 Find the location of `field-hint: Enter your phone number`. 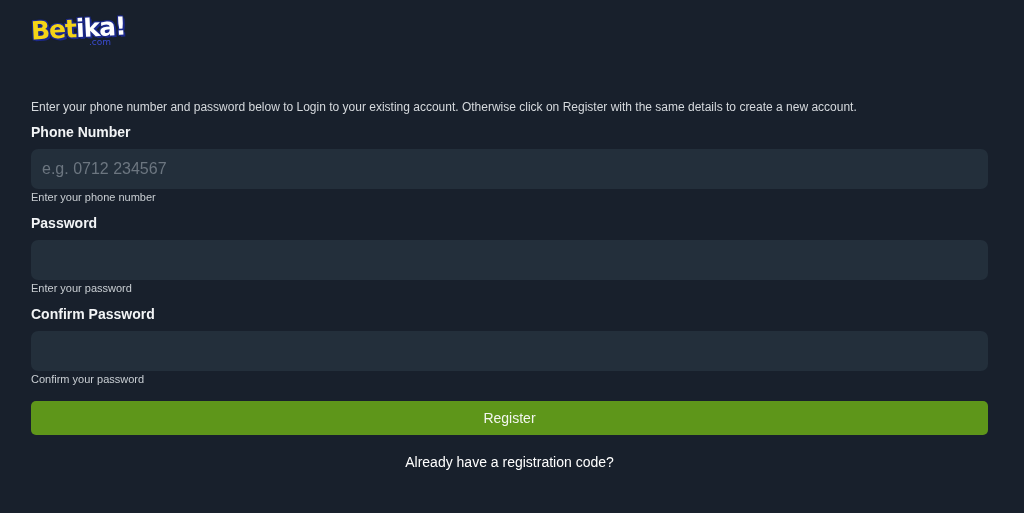

field-hint: Enter your phone number is located at coordinates (94, 197).